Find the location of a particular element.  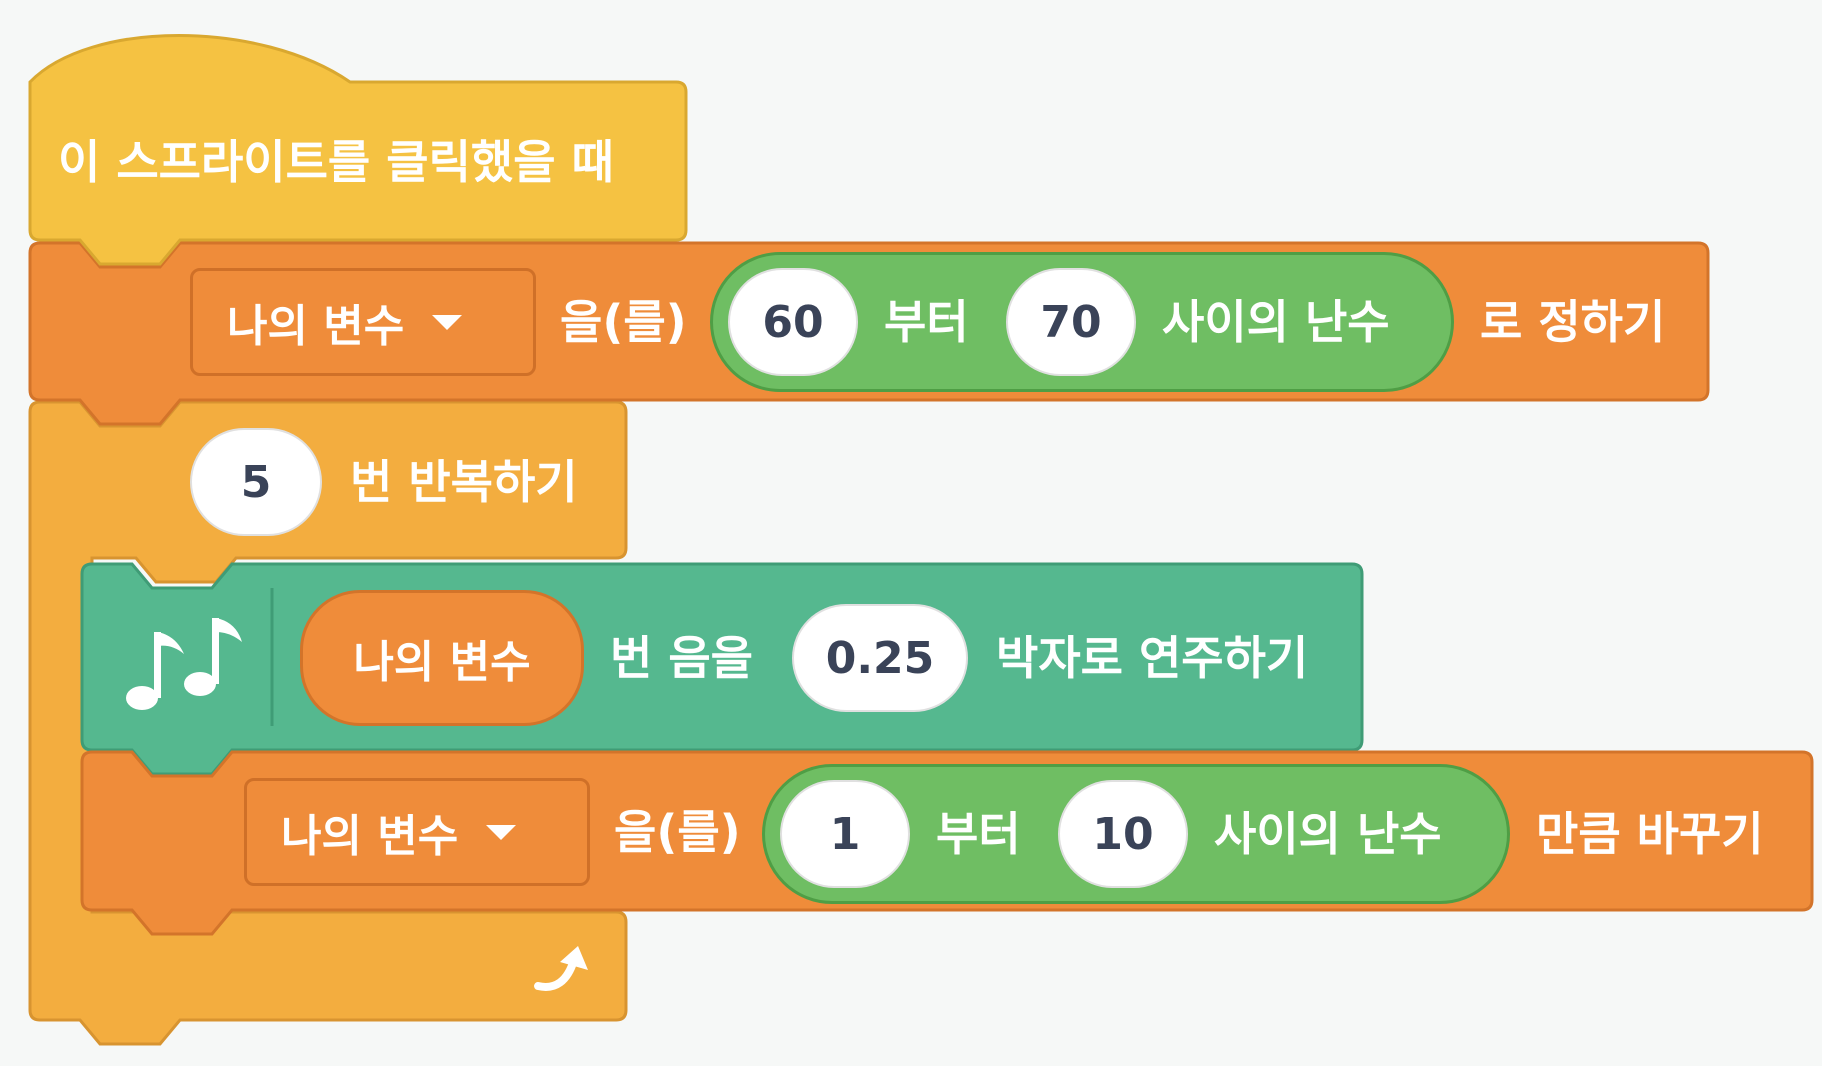

loop-arrow-icon is located at coordinates (561, 968).